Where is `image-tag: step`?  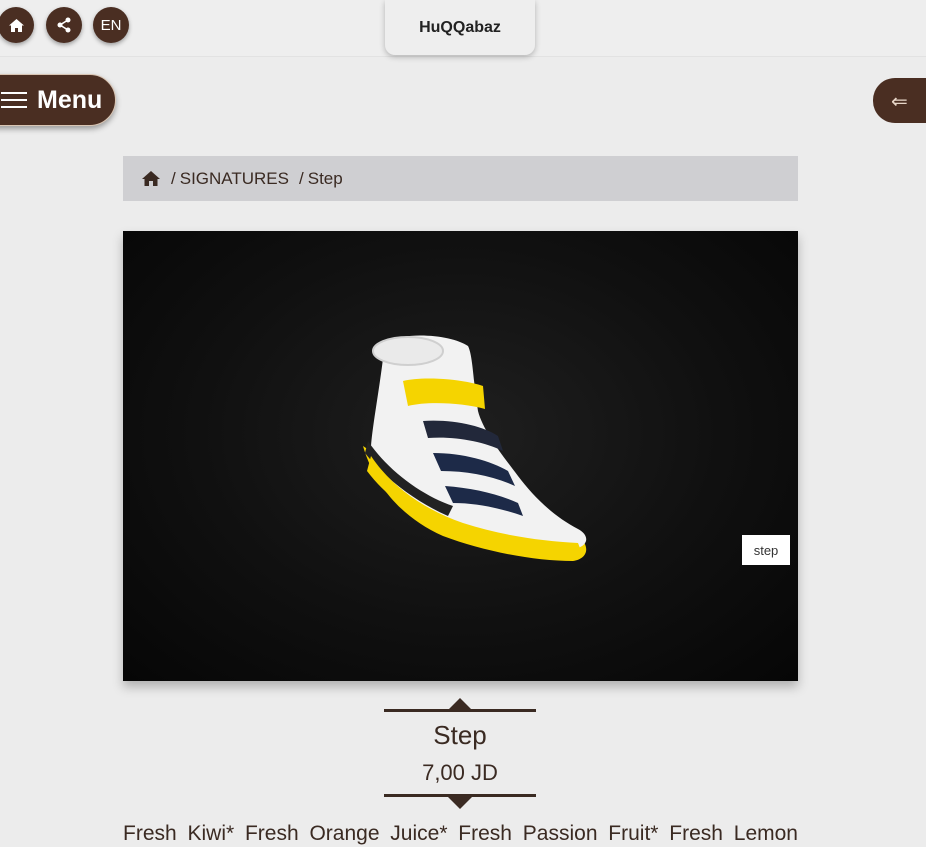
image-tag: step is located at coordinates (766, 550).